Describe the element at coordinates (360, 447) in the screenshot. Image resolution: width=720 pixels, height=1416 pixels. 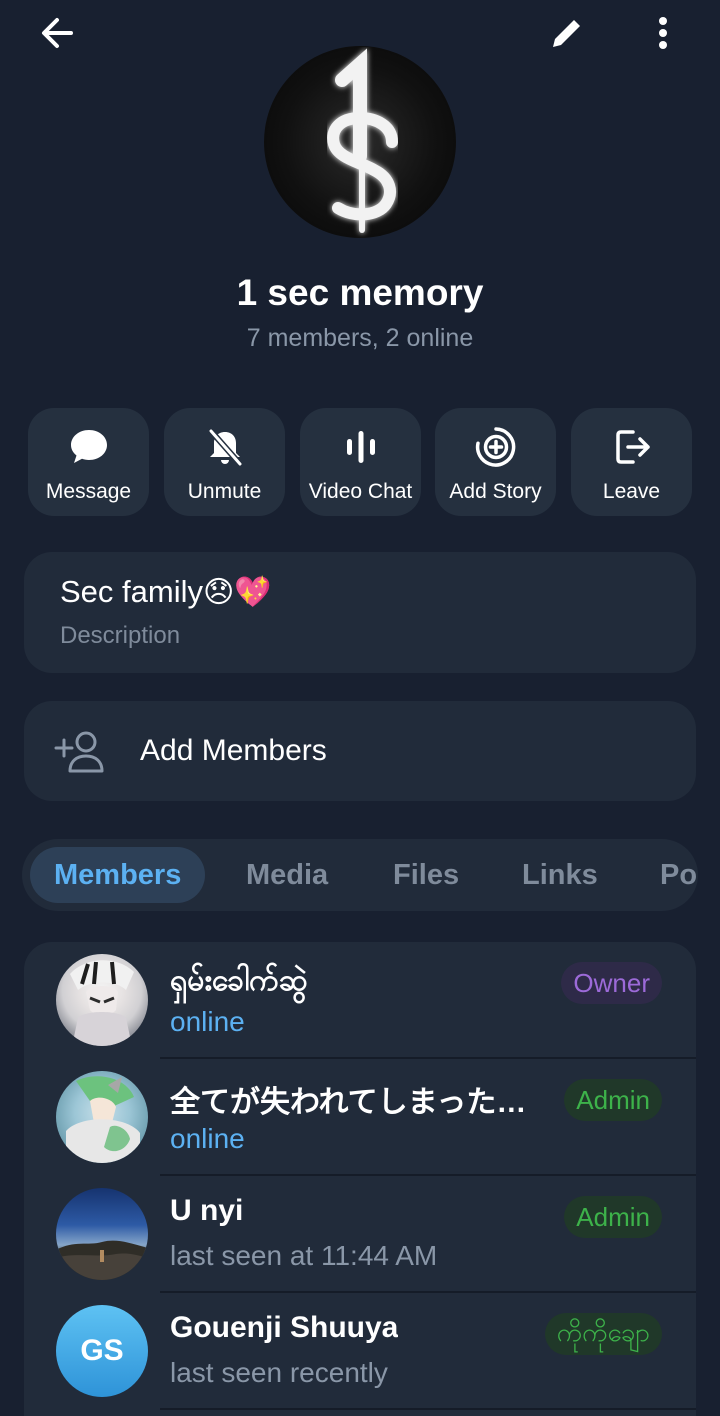
I see `voice-bars-icon` at that location.